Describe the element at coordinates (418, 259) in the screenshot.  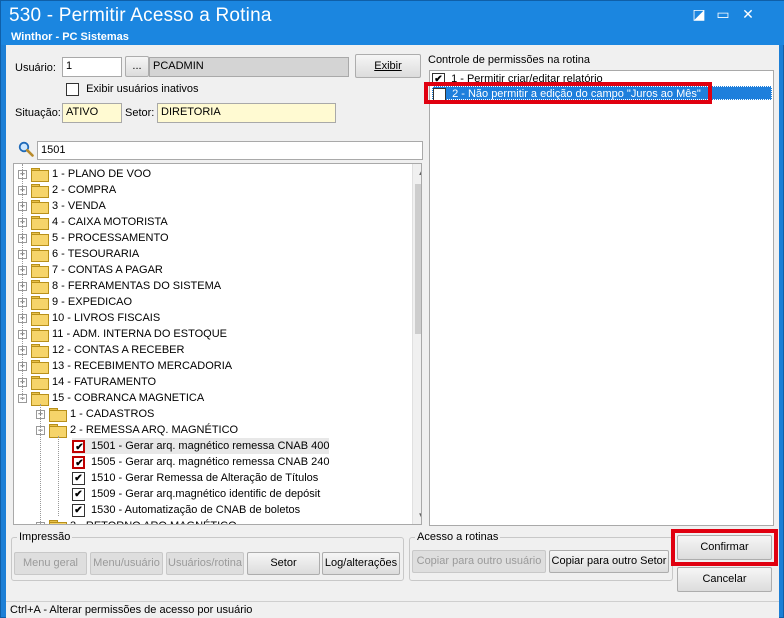
I see `scroll-thumb` at that location.